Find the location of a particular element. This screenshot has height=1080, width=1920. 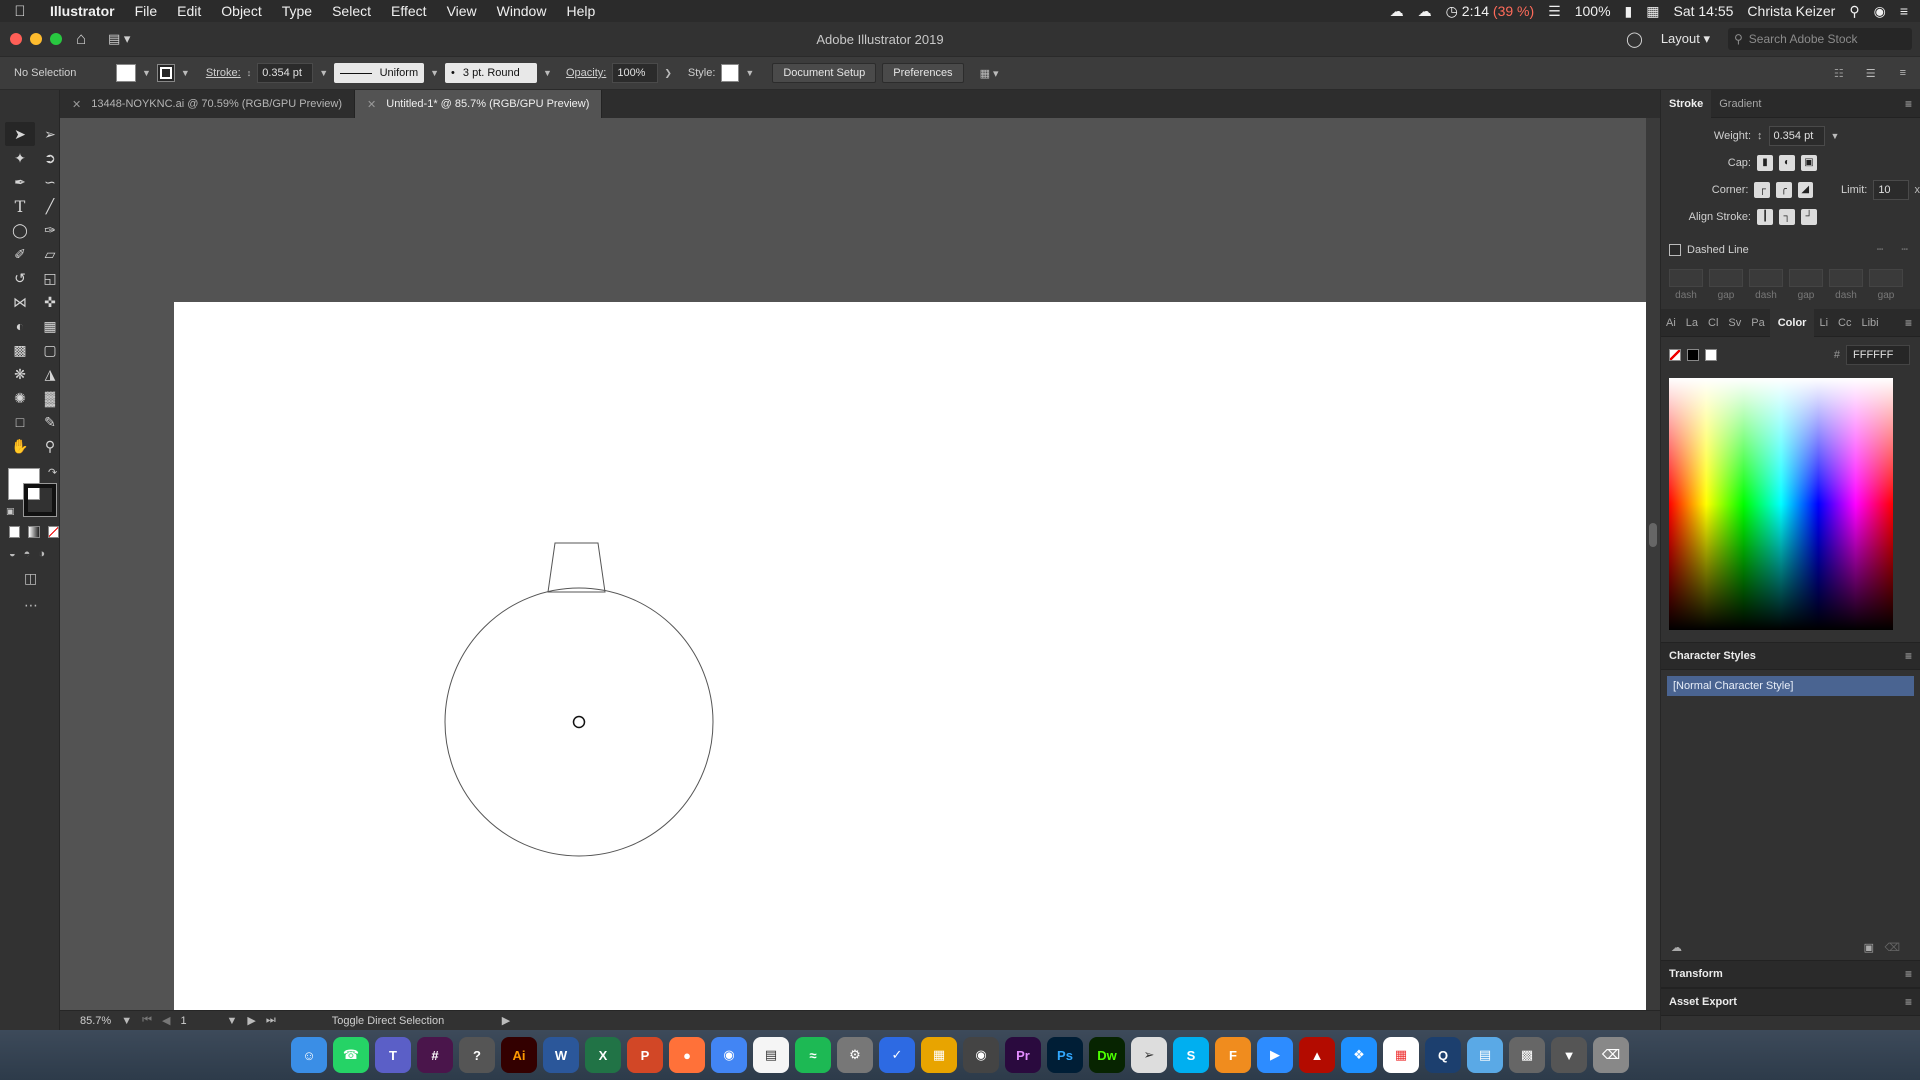

document-setup-button: Document Setup is located at coordinates (824, 73).